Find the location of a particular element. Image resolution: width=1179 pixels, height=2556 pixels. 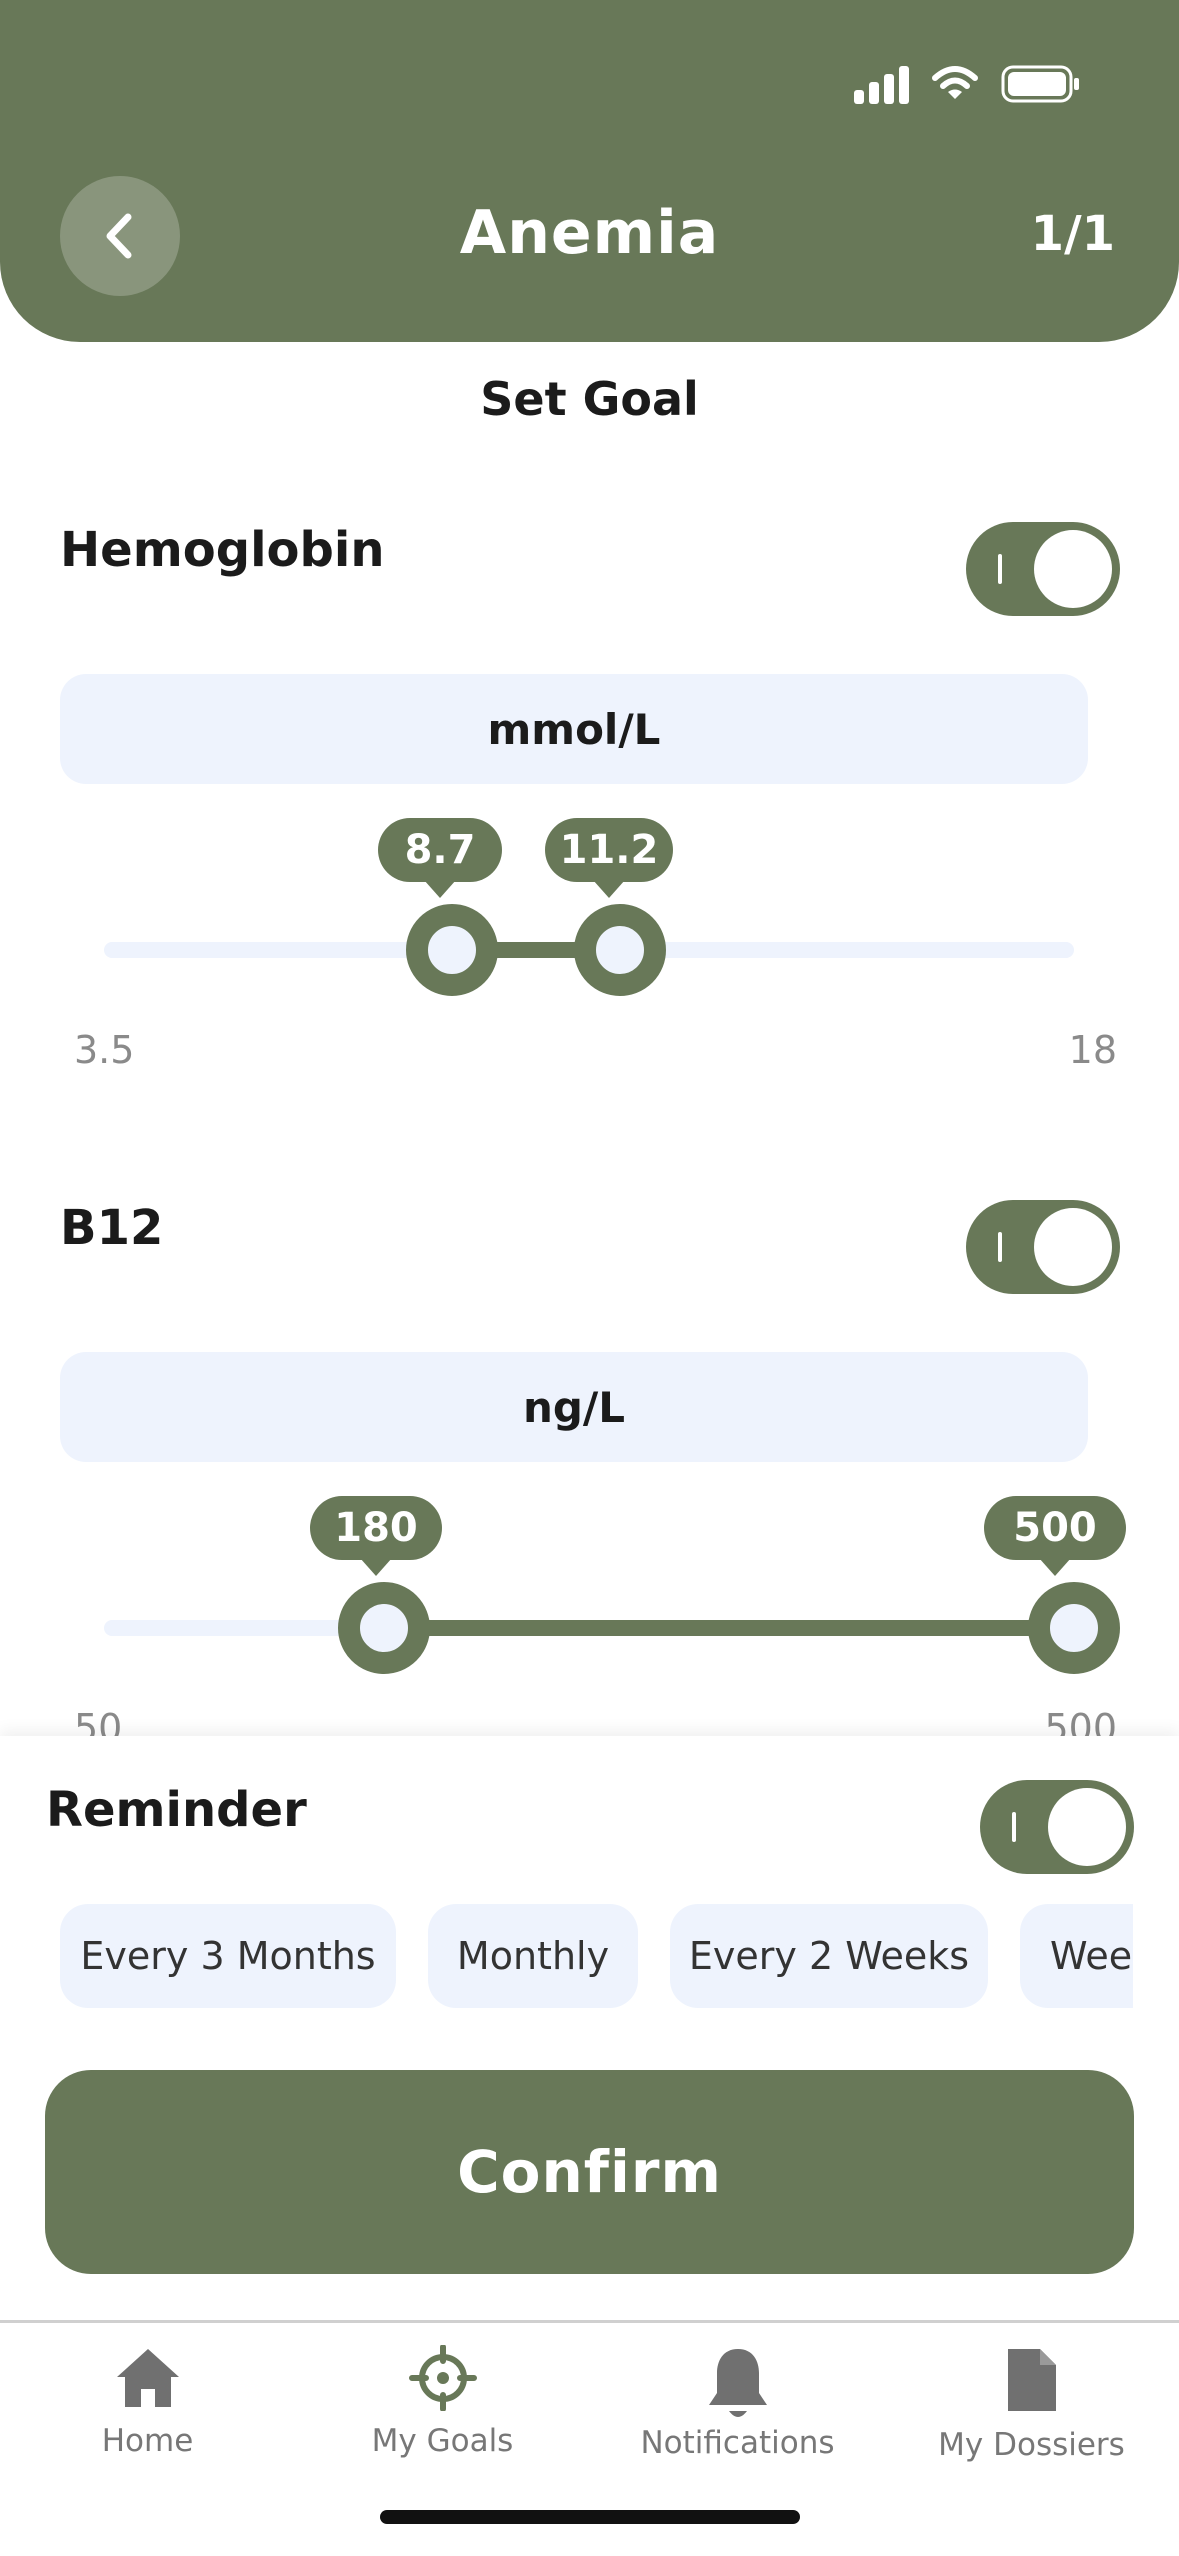

battery-icon is located at coordinates (1040, 84).